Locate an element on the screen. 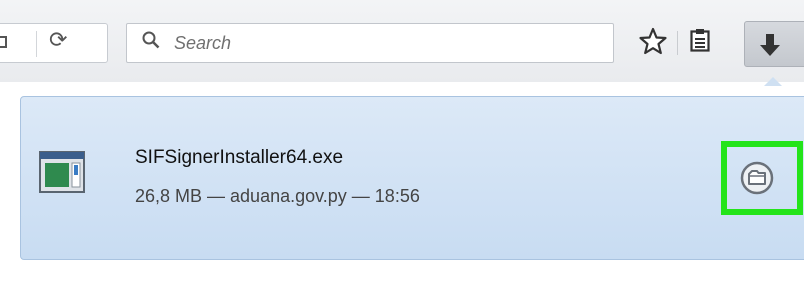  reading-list-icon is located at coordinates (700, 40).